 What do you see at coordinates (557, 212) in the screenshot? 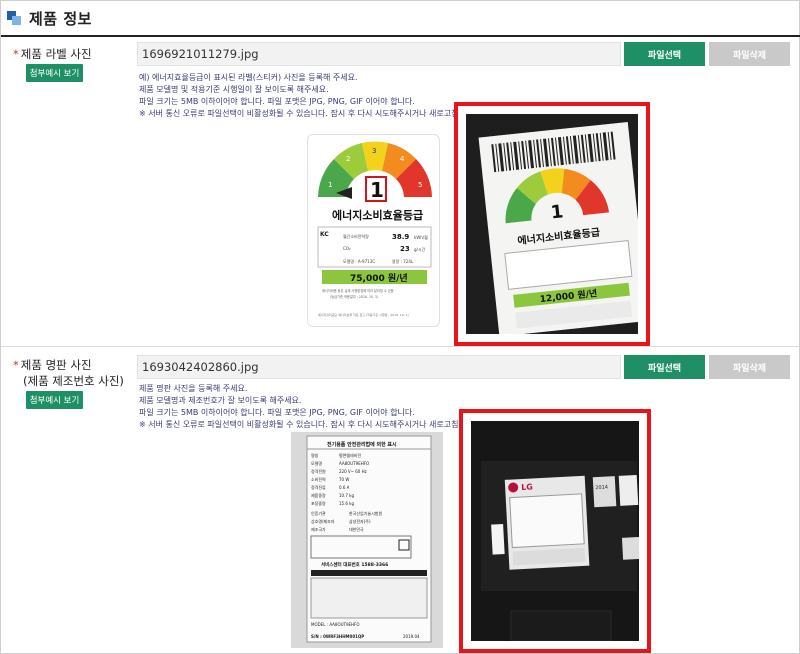
I see `photo-grade: 1` at bounding box center [557, 212].